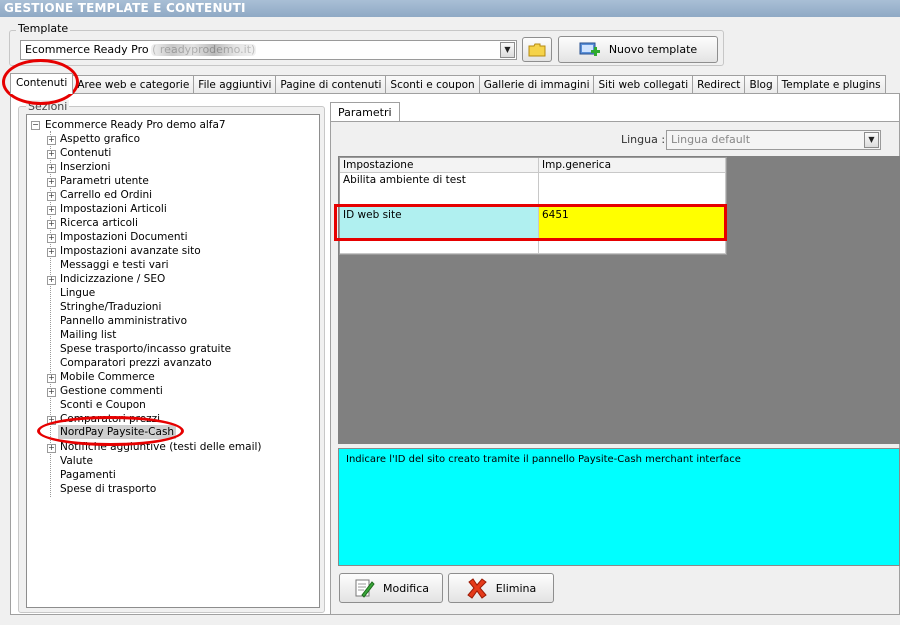 The image size is (900, 625). Describe the element at coordinates (536, 84) in the screenshot. I see `tab-gallerie: Gallerie di immagini` at that location.